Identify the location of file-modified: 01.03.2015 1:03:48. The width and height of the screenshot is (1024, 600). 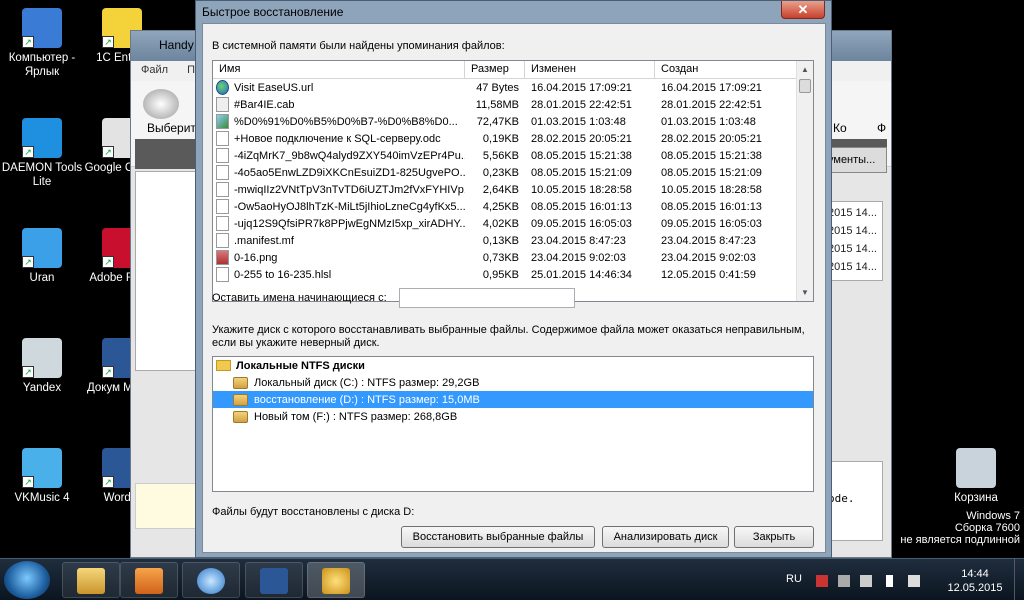
(578, 121).